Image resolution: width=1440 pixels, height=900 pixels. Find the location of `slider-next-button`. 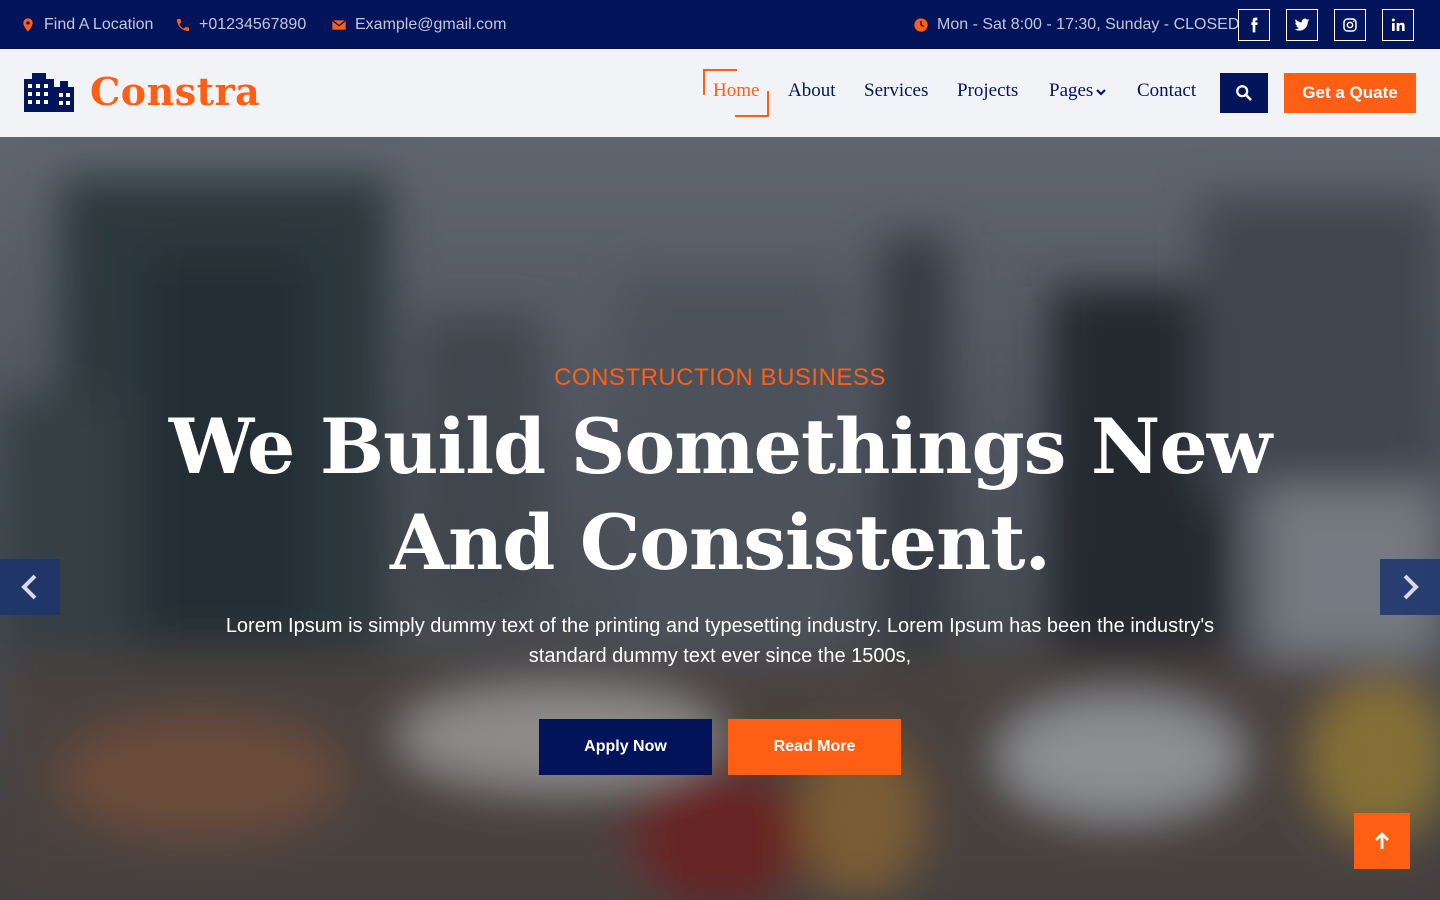

slider-next-button is located at coordinates (1410, 587).